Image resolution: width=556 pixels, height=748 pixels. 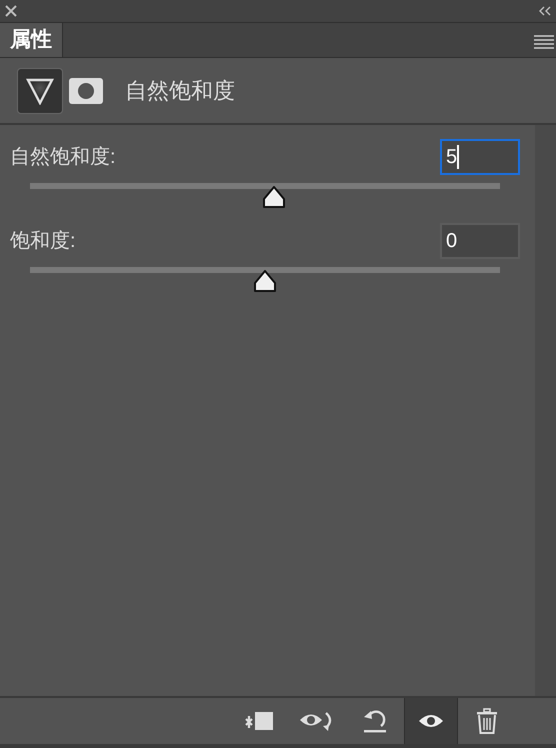 I want to click on close-icon, so click(x=11, y=11).